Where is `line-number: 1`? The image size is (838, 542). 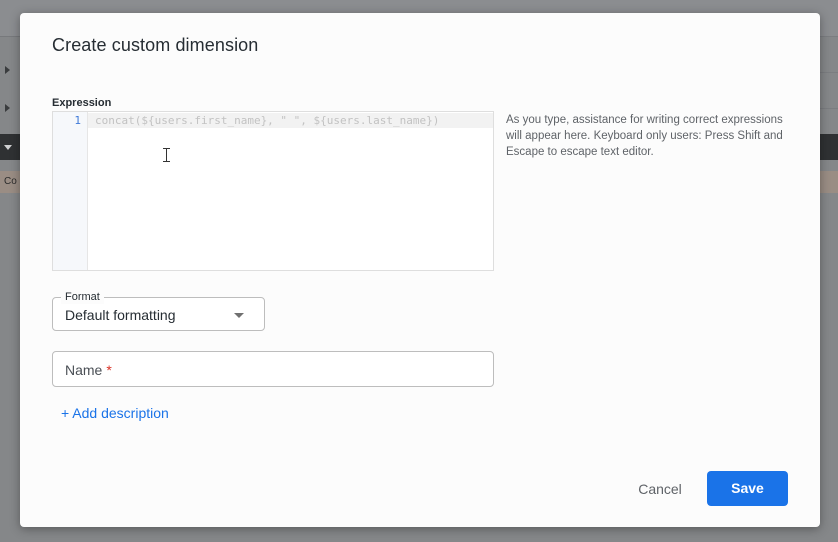 line-number: 1 is located at coordinates (77, 120).